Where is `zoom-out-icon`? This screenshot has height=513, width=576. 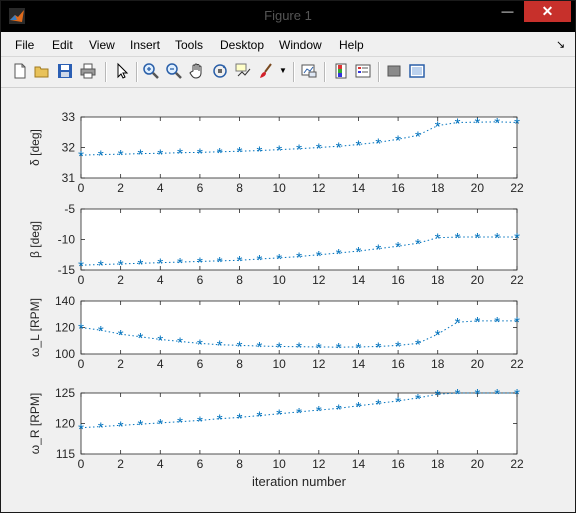
zoom-out-icon is located at coordinates (174, 71).